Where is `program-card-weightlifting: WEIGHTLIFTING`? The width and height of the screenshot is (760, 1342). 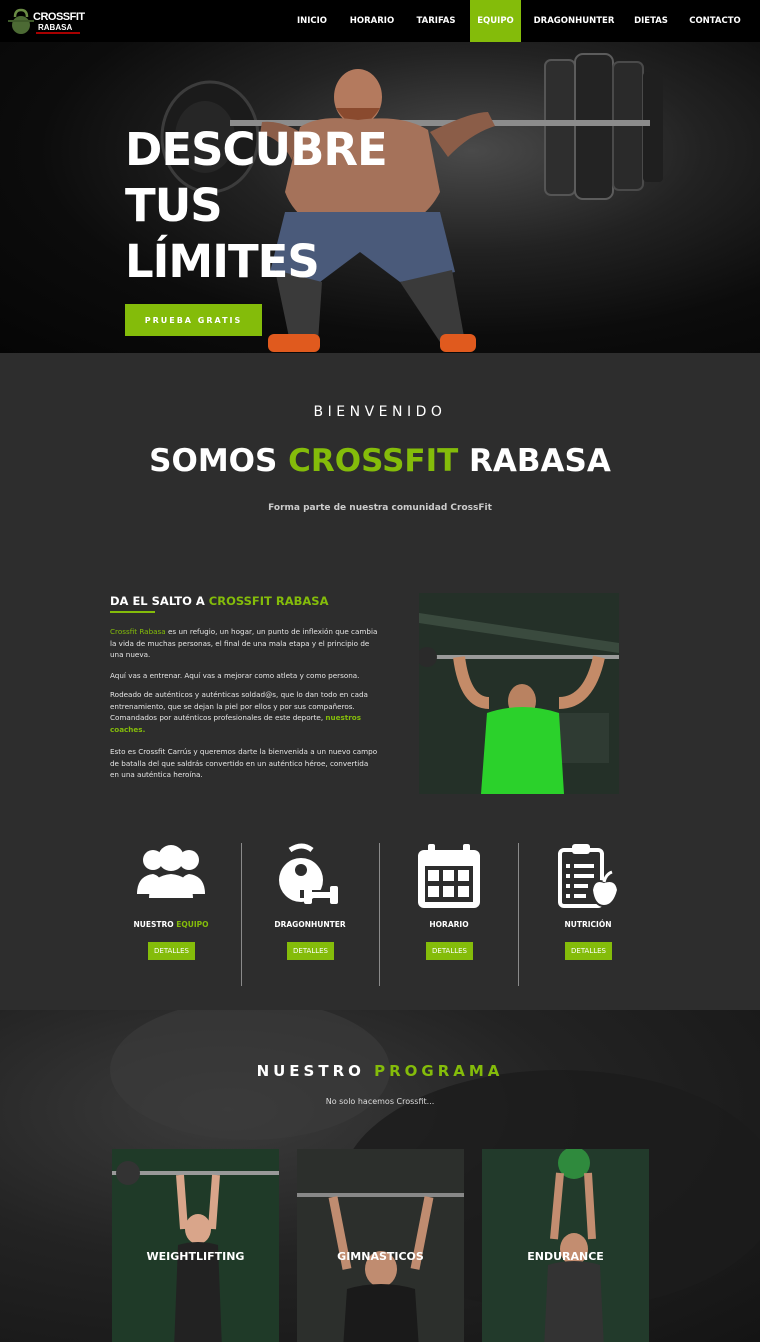
program-card-weightlifting: WEIGHTLIFTING is located at coordinates (195, 1245).